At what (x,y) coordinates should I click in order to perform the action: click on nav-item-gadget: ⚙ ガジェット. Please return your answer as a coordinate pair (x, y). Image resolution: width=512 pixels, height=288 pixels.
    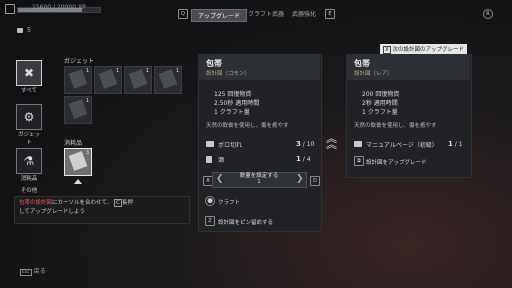
    Looking at the image, I should click on (29, 125).